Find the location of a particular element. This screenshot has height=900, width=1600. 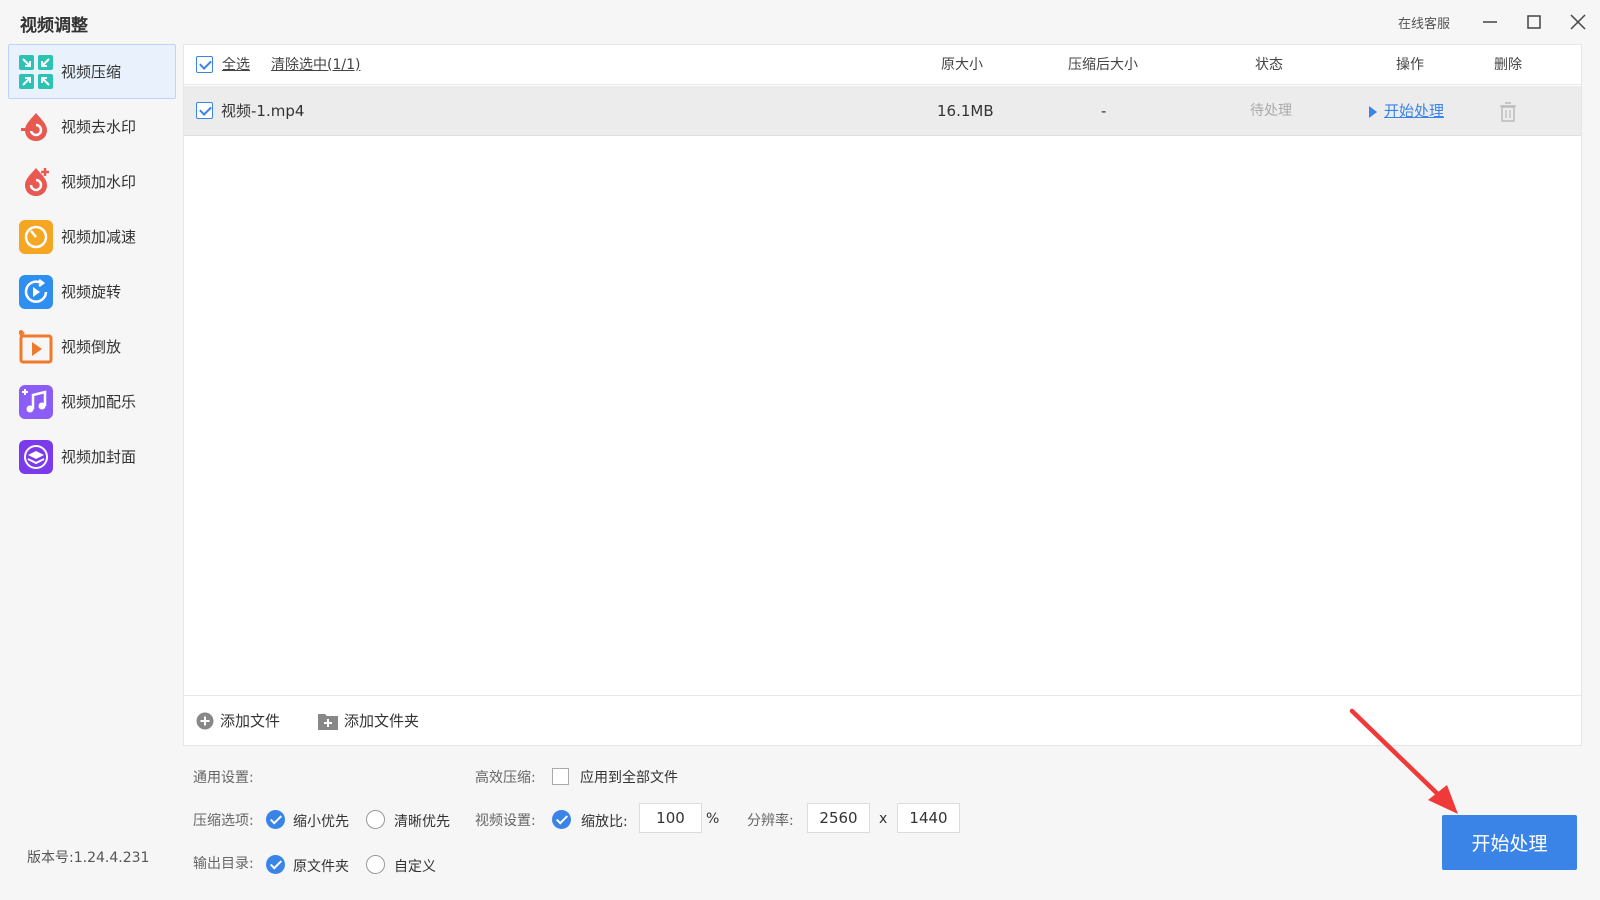

sidebar-item-compress: 视频压缩 is located at coordinates (92, 71).